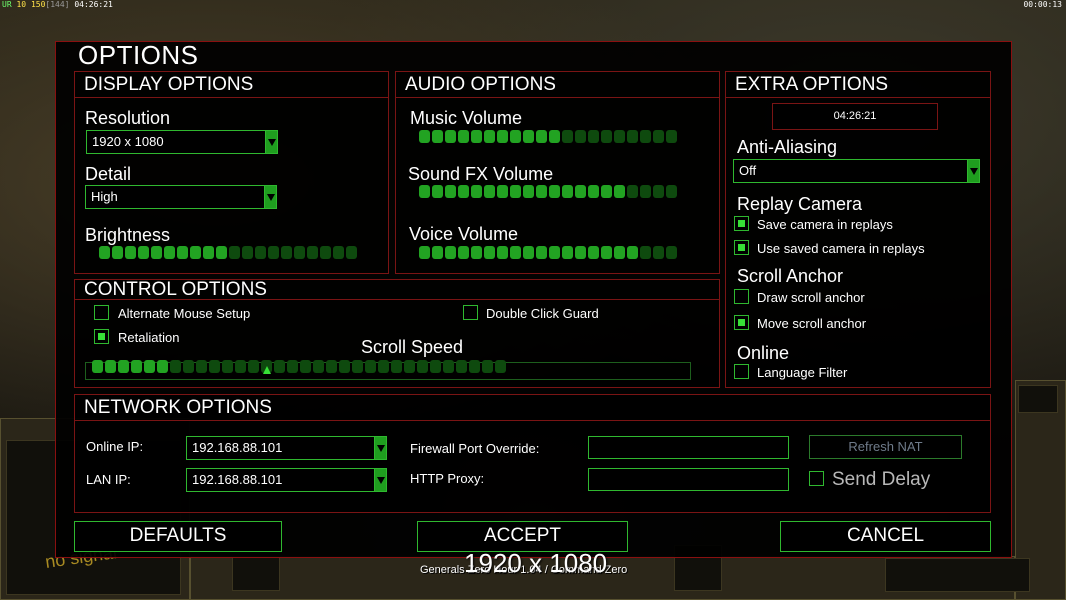  Describe the element at coordinates (741, 322) in the screenshot. I see `move-anchor-checkbox` at that location.